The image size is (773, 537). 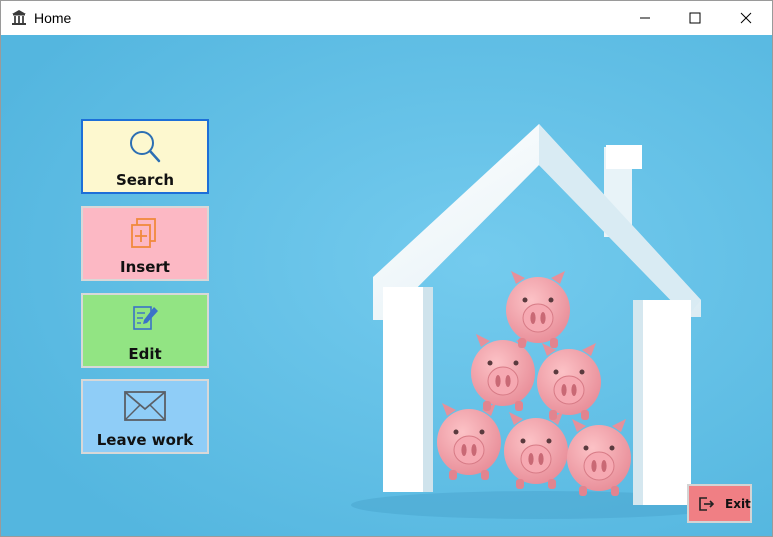 I want to click on exit-door-icon, so click(x=706, y=504).